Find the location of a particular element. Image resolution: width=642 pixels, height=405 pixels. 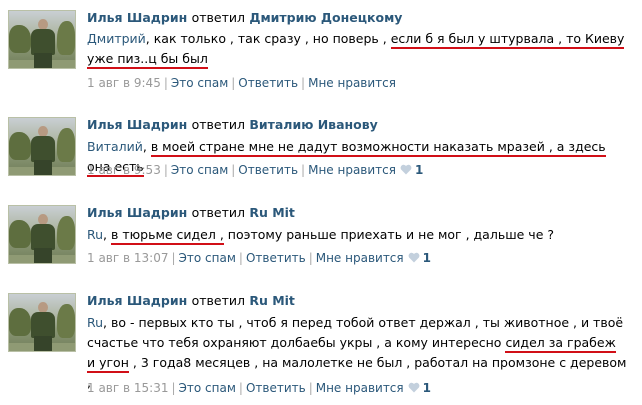

comment-date: 1 авг в 13:07 is located at coordinates (127, 258).